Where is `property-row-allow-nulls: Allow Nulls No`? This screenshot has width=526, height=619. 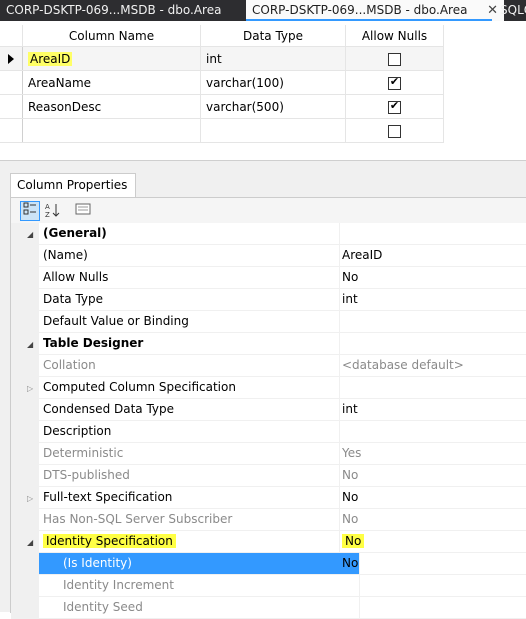
property-row-allow-nulls: Allow Nulls No is located at coordinates (268, 278).